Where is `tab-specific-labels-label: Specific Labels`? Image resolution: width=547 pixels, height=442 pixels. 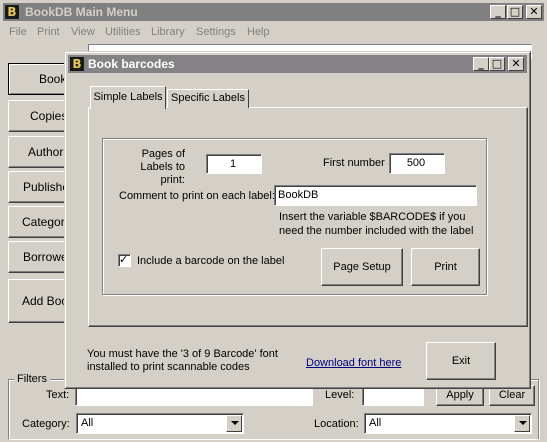 tab-specific-labels-label: Specific Labels is located at coordinates (208, 98).